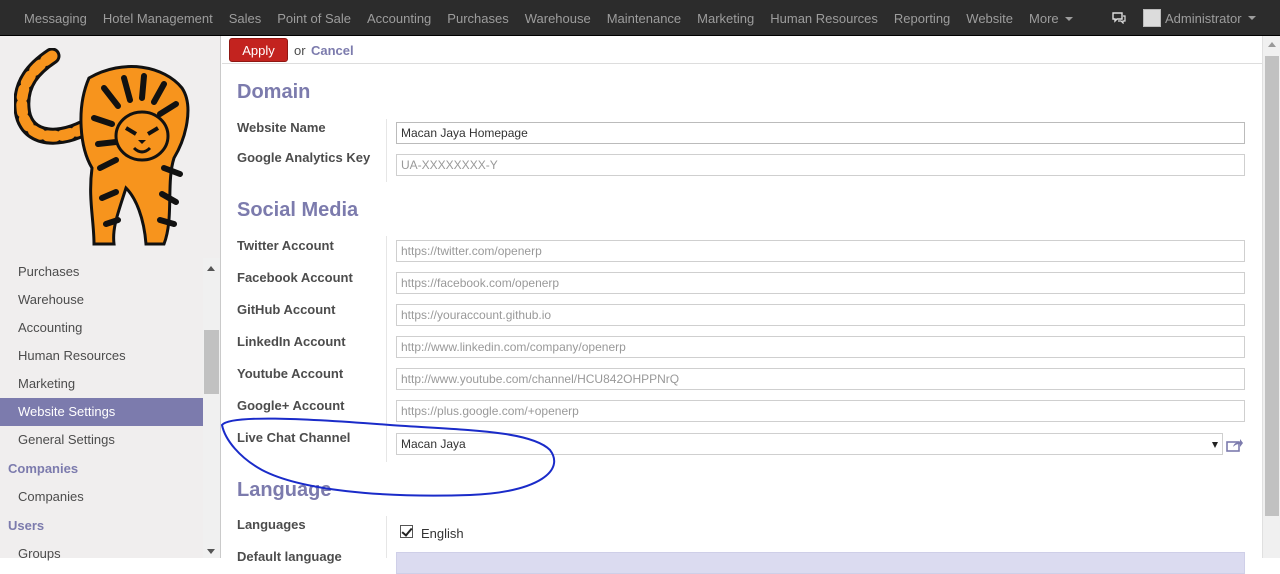 The image size is (1280, 574). I want to click on live-chat-value: Macan Jaya, so click(433, 444).